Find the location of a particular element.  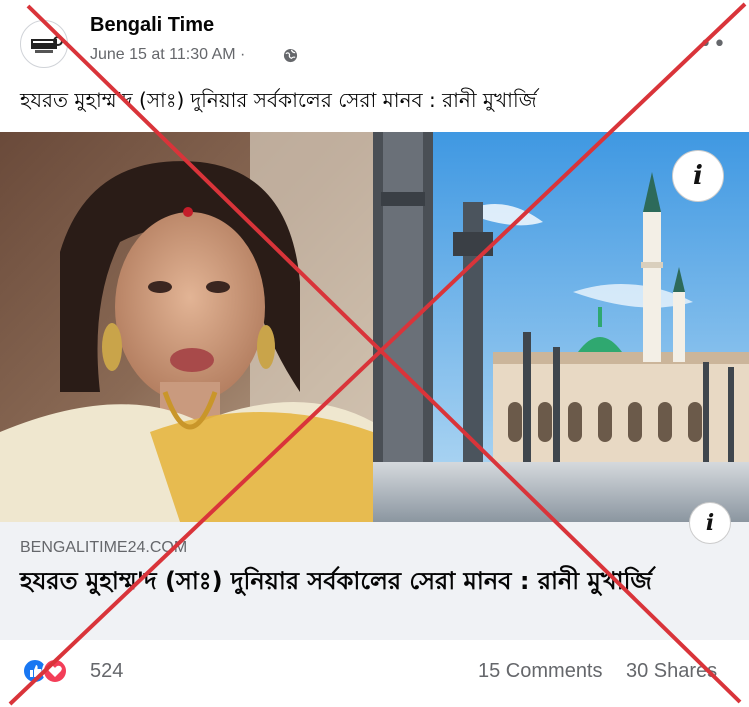

globe-icon is located at coordinates (290, 55).